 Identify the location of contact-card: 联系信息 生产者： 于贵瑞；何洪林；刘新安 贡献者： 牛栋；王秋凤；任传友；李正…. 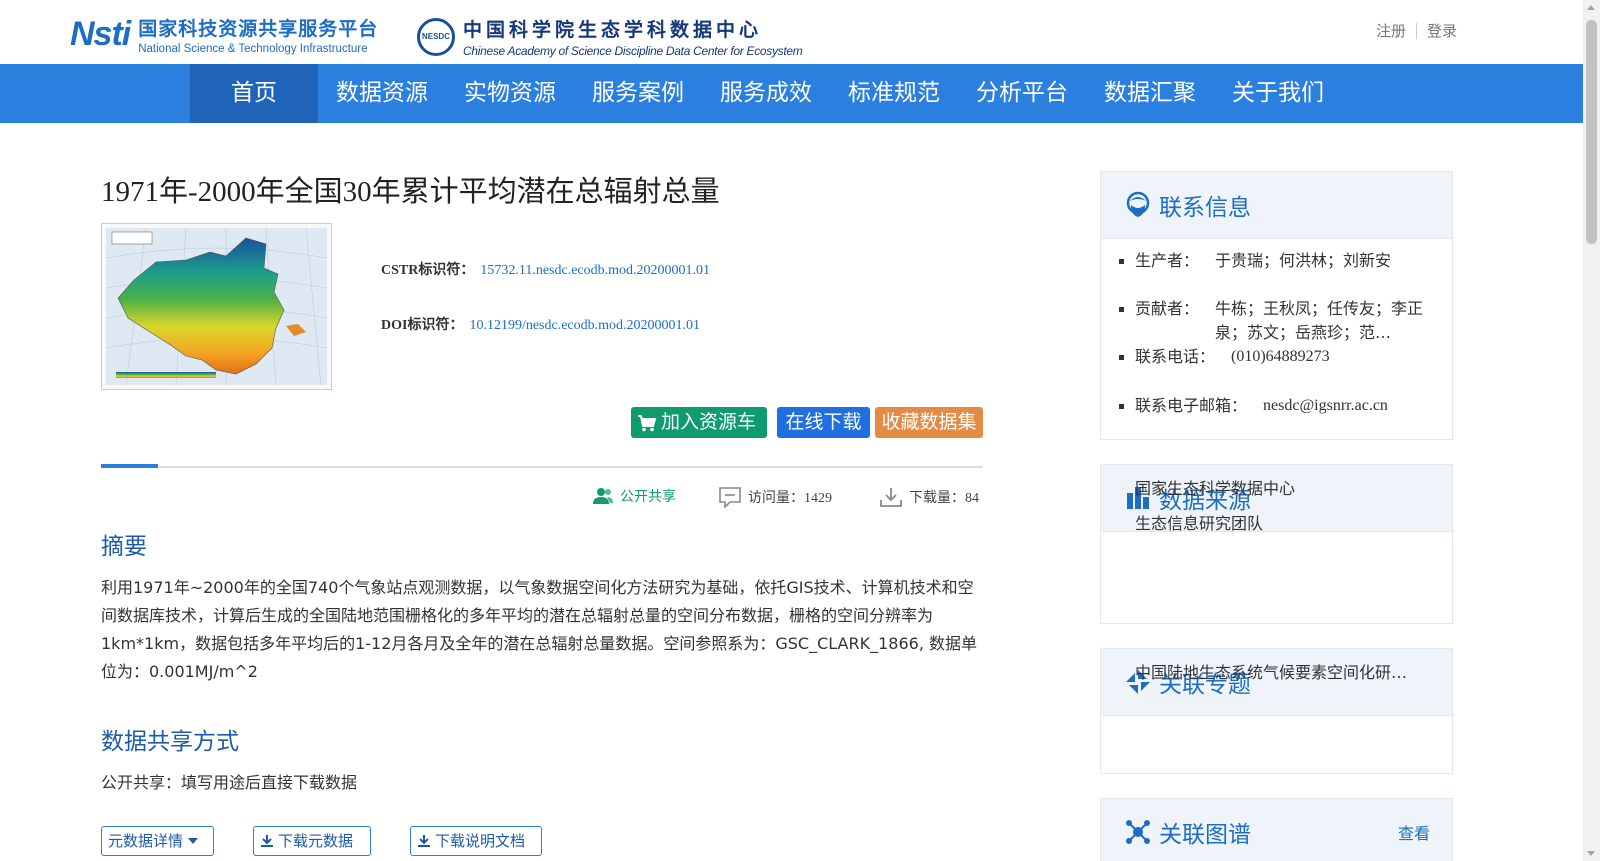
(1276, 305).